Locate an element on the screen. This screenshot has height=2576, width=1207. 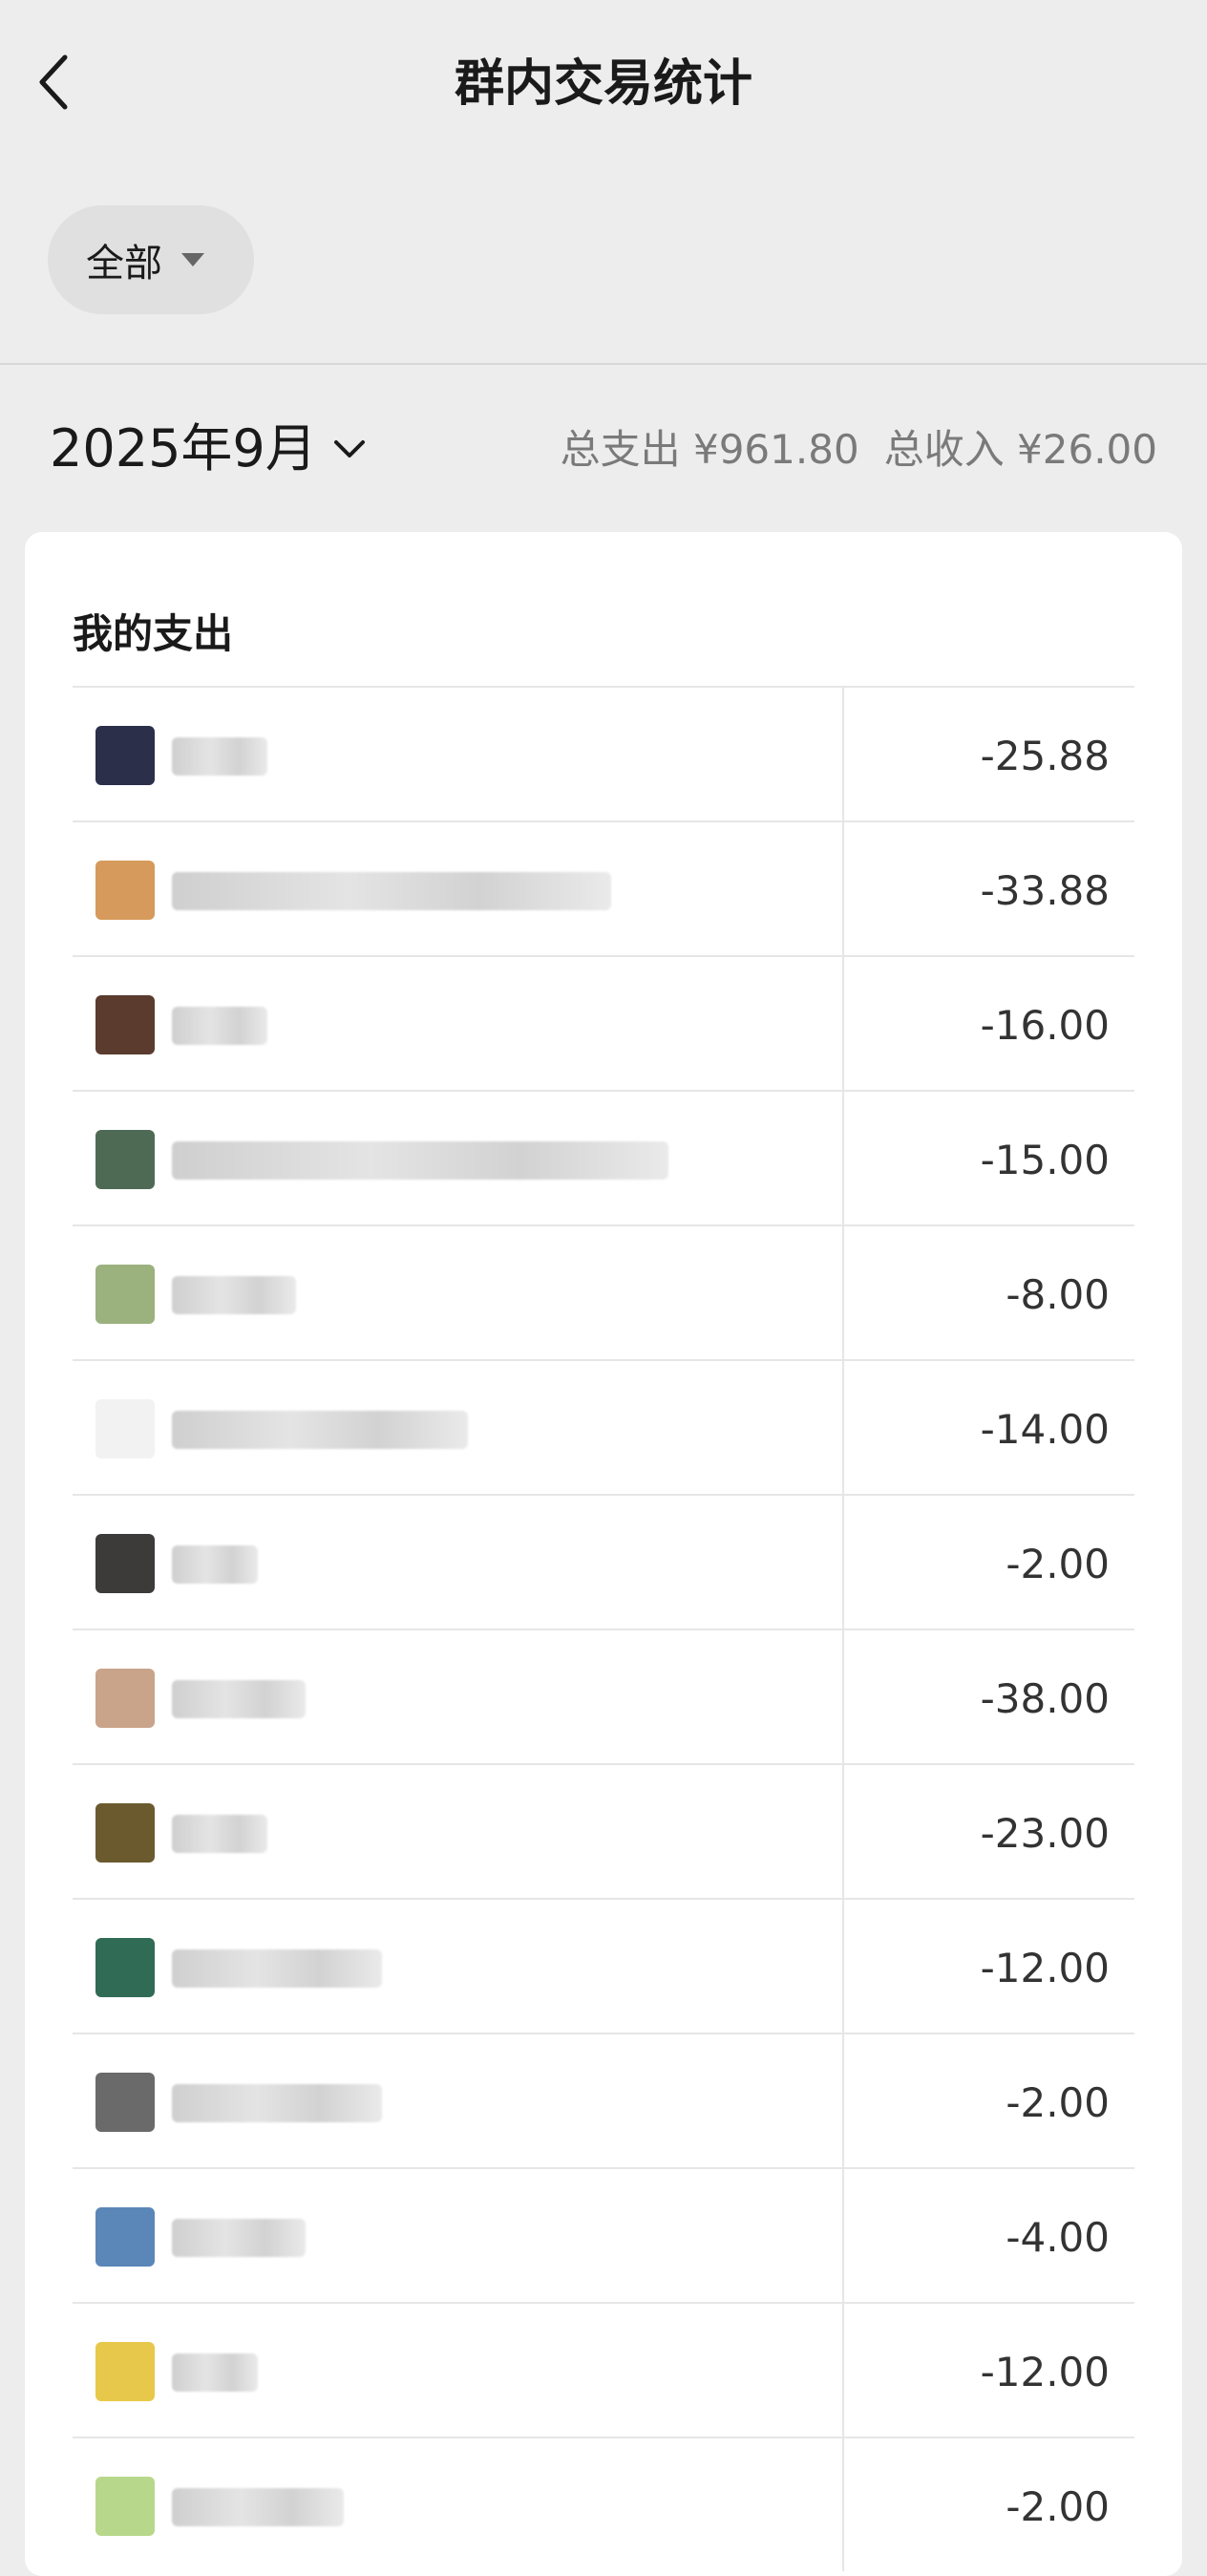
totals-summary: 总支出 ¥961.80 总收入 ¥26.00 is located at coordinates (859, 450).